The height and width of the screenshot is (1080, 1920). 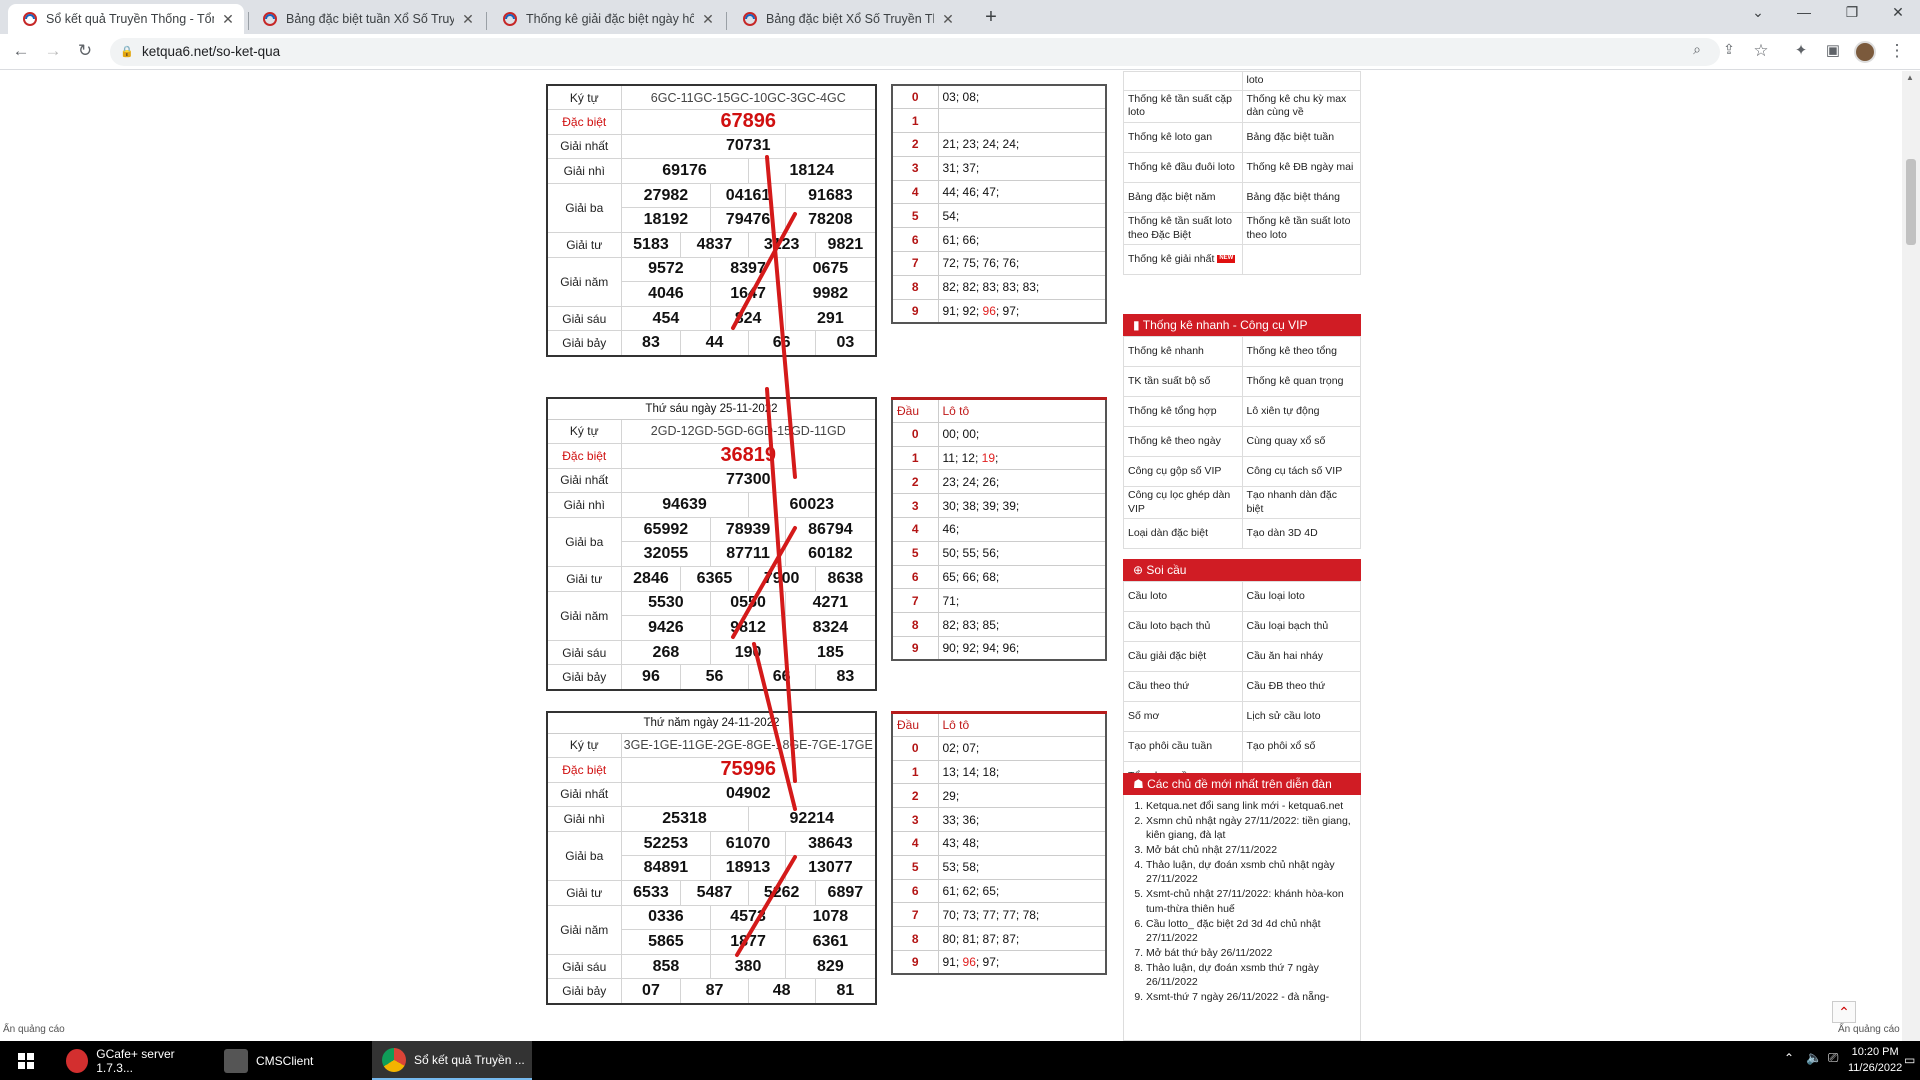 I want to click on sidebar-link: Công cụ lọc ghép dàn VIP, so click(x=1183, y=502).